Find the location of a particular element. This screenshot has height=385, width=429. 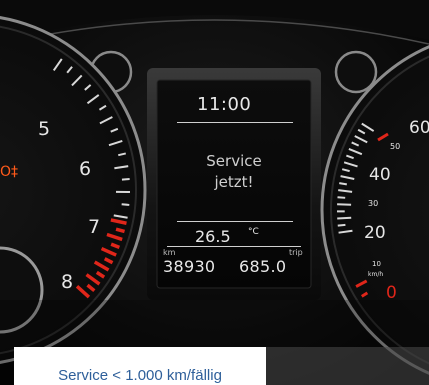

odometer-unit: km is located at coordinates (169, 252).